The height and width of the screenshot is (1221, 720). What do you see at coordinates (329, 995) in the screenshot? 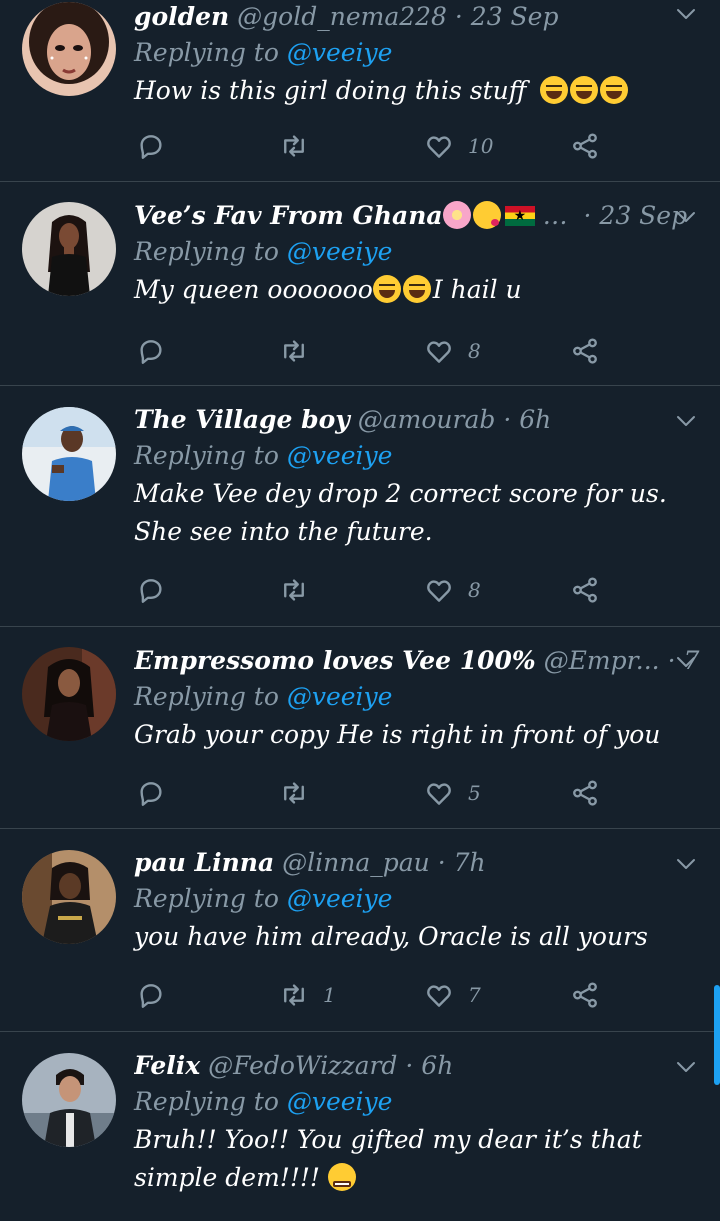
I see `retweet-count: 1` at bounding box center [329, 995].